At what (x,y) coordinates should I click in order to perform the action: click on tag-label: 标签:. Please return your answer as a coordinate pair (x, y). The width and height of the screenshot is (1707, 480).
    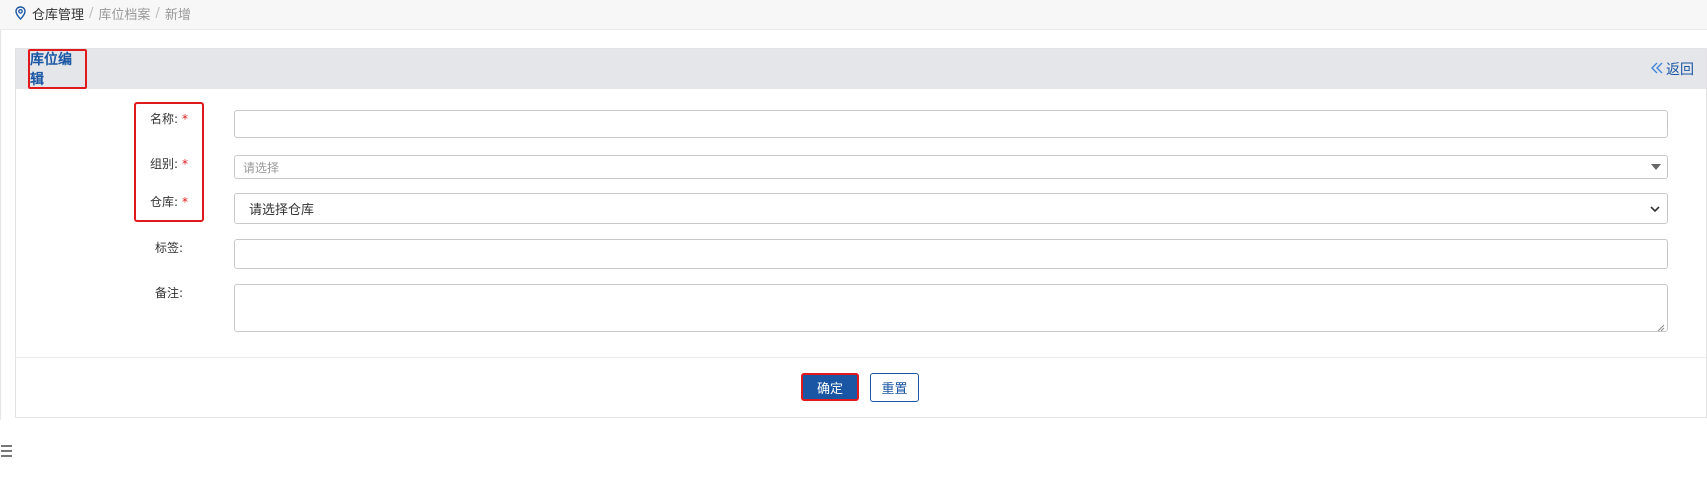
    Looking at the image, I should click on (168, 248).